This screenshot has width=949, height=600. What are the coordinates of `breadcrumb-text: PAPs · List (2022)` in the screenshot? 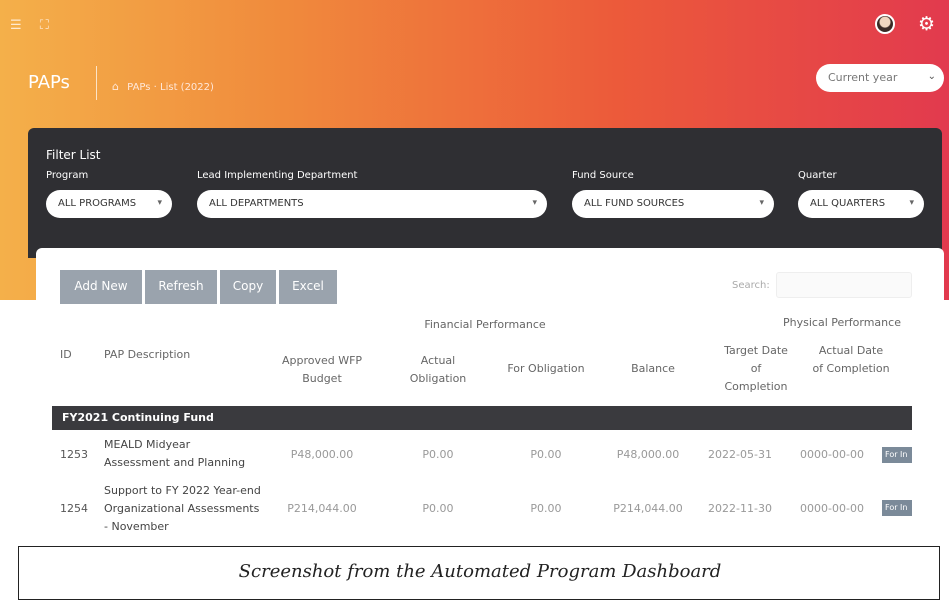 It's located at (170, 87).